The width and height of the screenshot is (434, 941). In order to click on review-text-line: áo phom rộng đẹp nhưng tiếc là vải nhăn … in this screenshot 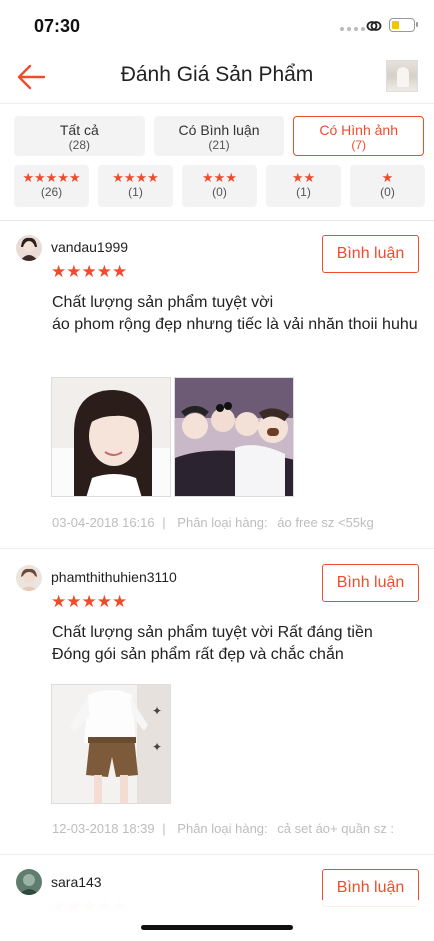, I will do `click(235, 324)`.